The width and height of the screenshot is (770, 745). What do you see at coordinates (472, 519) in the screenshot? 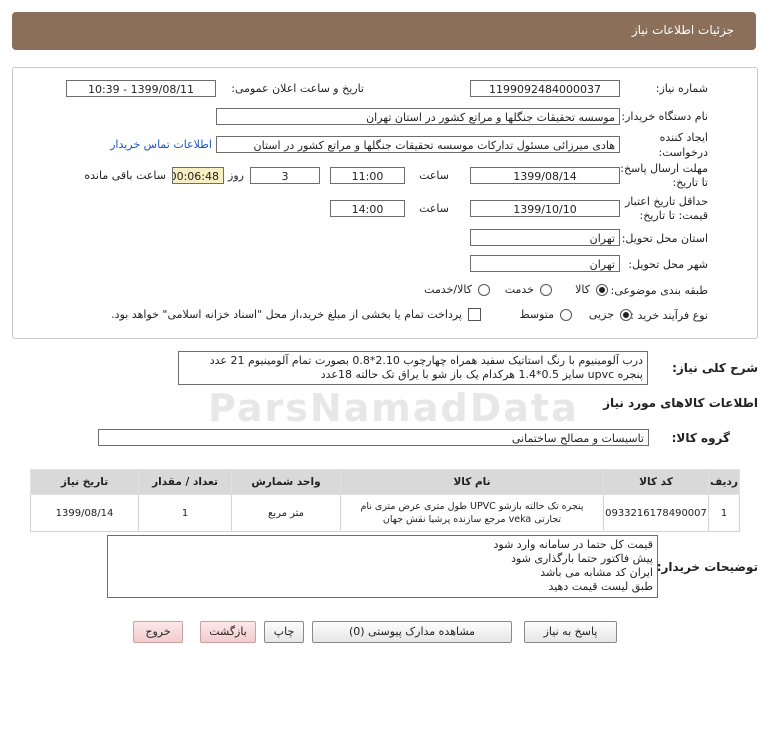
I see `row-name-line-2: تجارتی veka مرجع سازنده پرشیا نقش جهان` at bounding box center [472, 519].